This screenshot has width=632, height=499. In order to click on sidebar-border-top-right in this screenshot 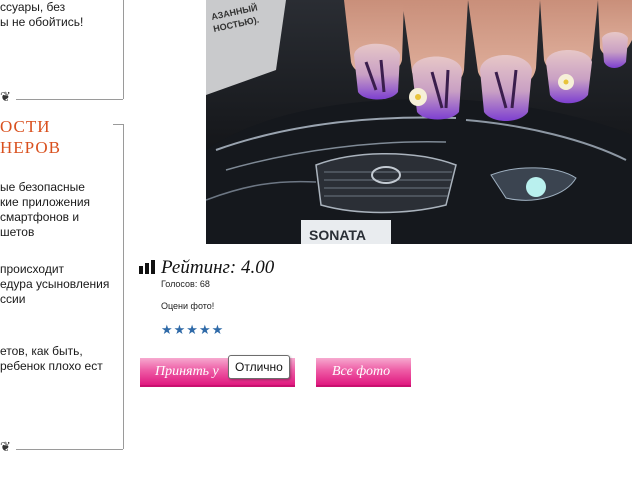, I will do `click(123, 49)`.